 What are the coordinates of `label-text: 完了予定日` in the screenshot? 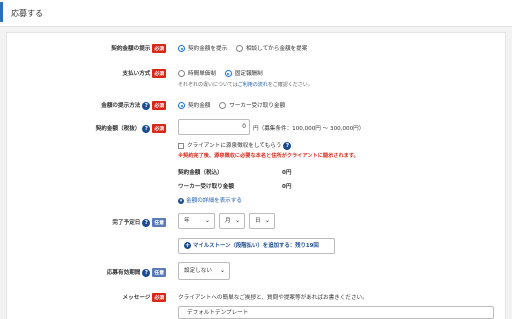 It's located at (126, 223).